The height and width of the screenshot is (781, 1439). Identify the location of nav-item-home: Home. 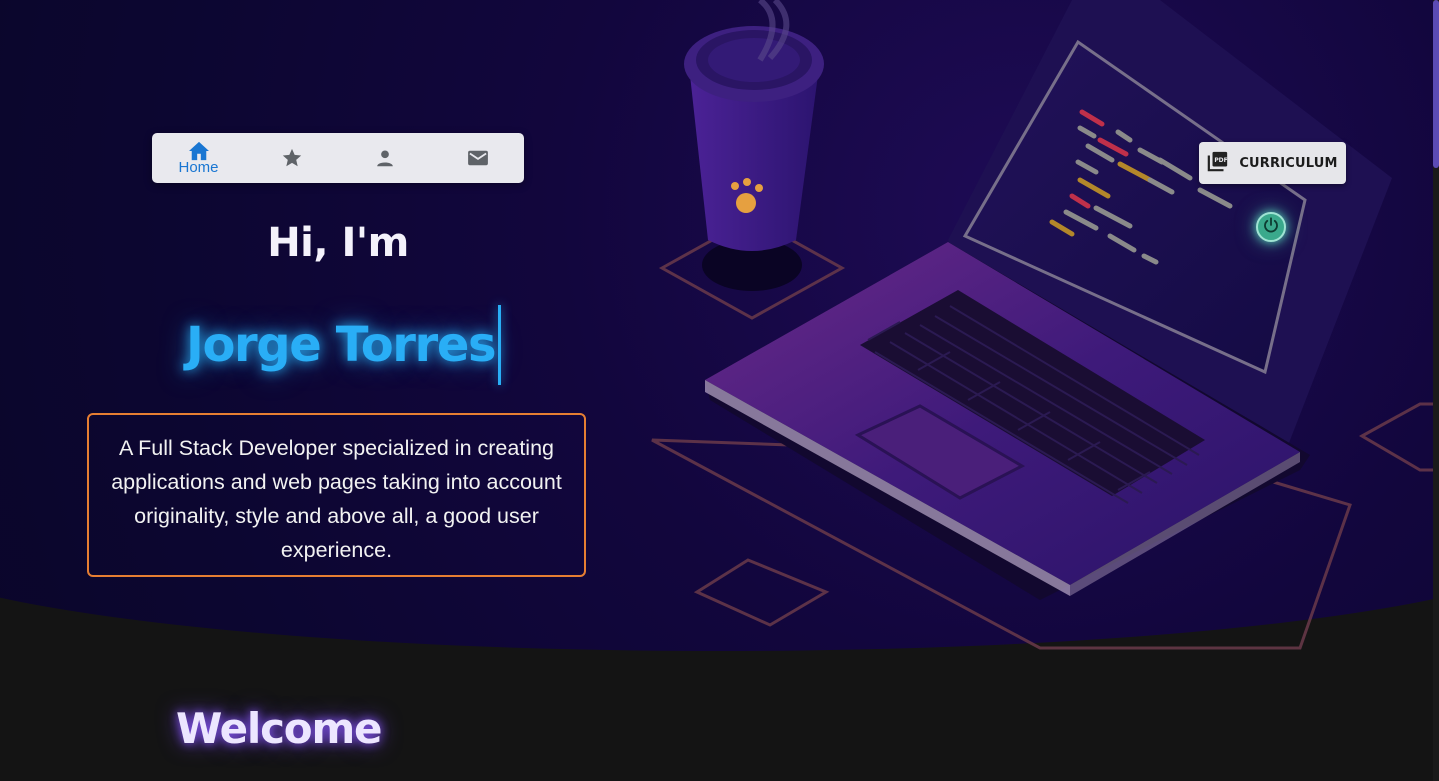
(198, 158).